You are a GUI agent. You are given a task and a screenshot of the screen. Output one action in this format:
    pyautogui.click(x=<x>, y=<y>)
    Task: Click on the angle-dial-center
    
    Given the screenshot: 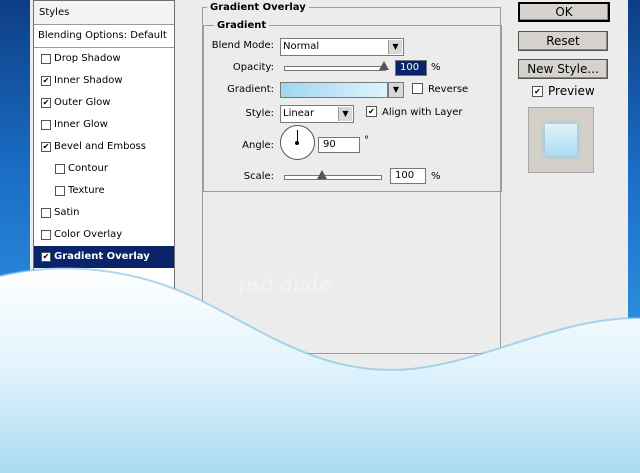 What is the action you would take?
    pyautogui.click(x=297, y=143)
    